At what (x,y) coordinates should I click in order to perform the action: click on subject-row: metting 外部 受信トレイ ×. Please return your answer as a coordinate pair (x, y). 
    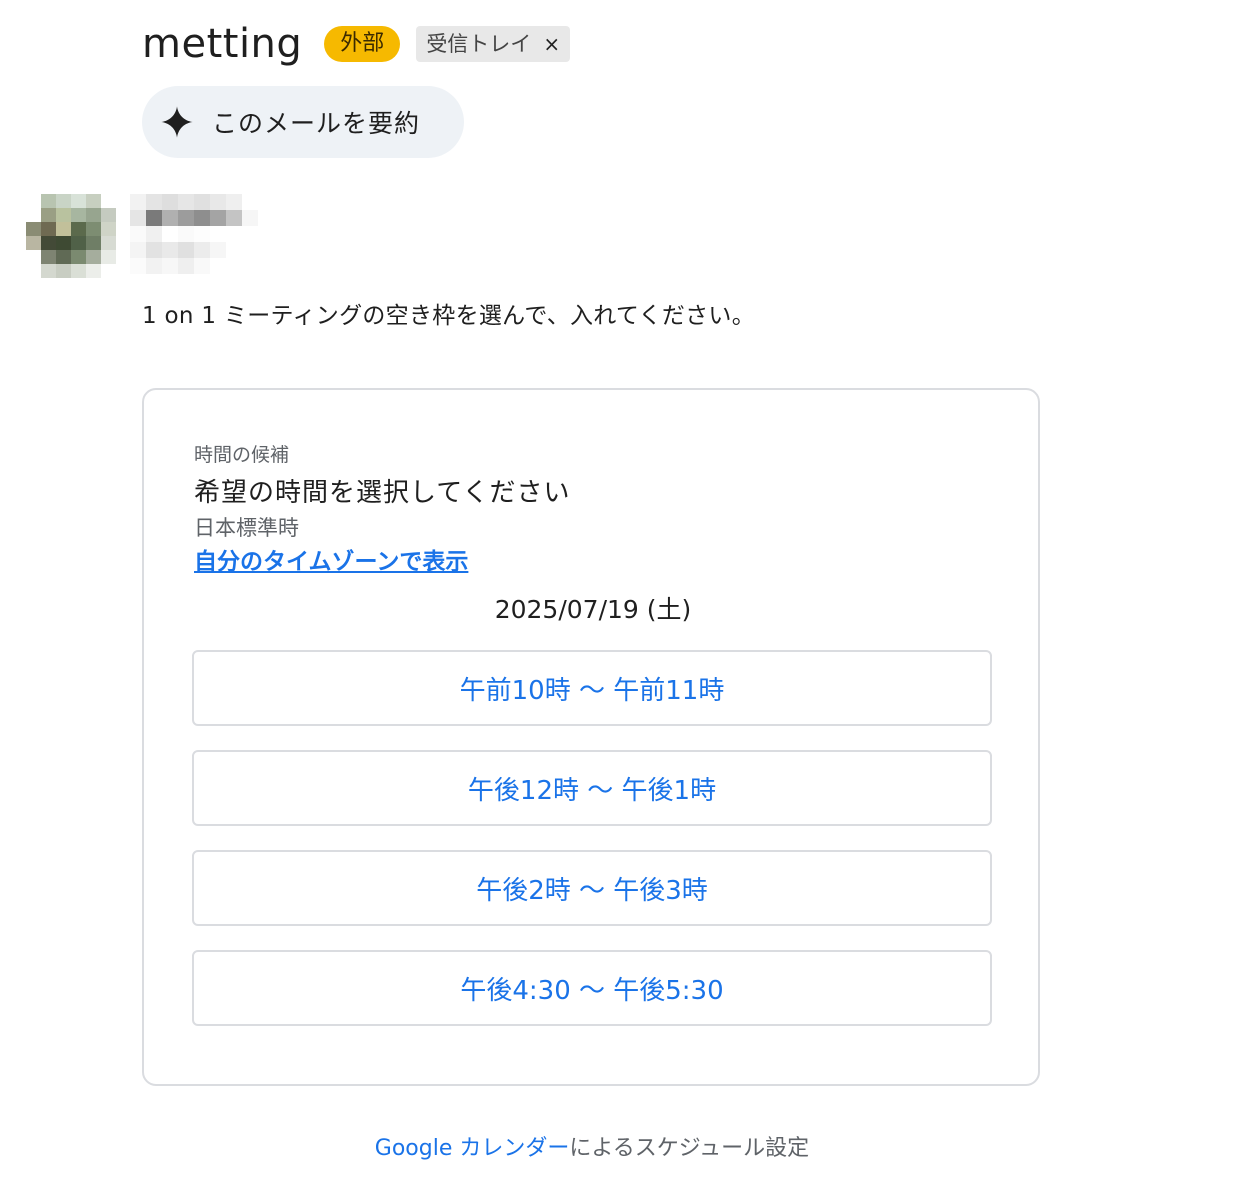
    Looking at the image, I should click on (356, 44).